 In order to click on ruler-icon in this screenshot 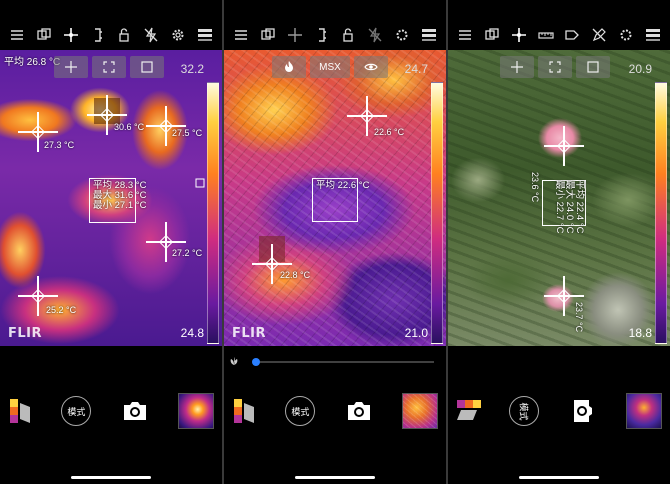, I will do `click(546, 35)`.